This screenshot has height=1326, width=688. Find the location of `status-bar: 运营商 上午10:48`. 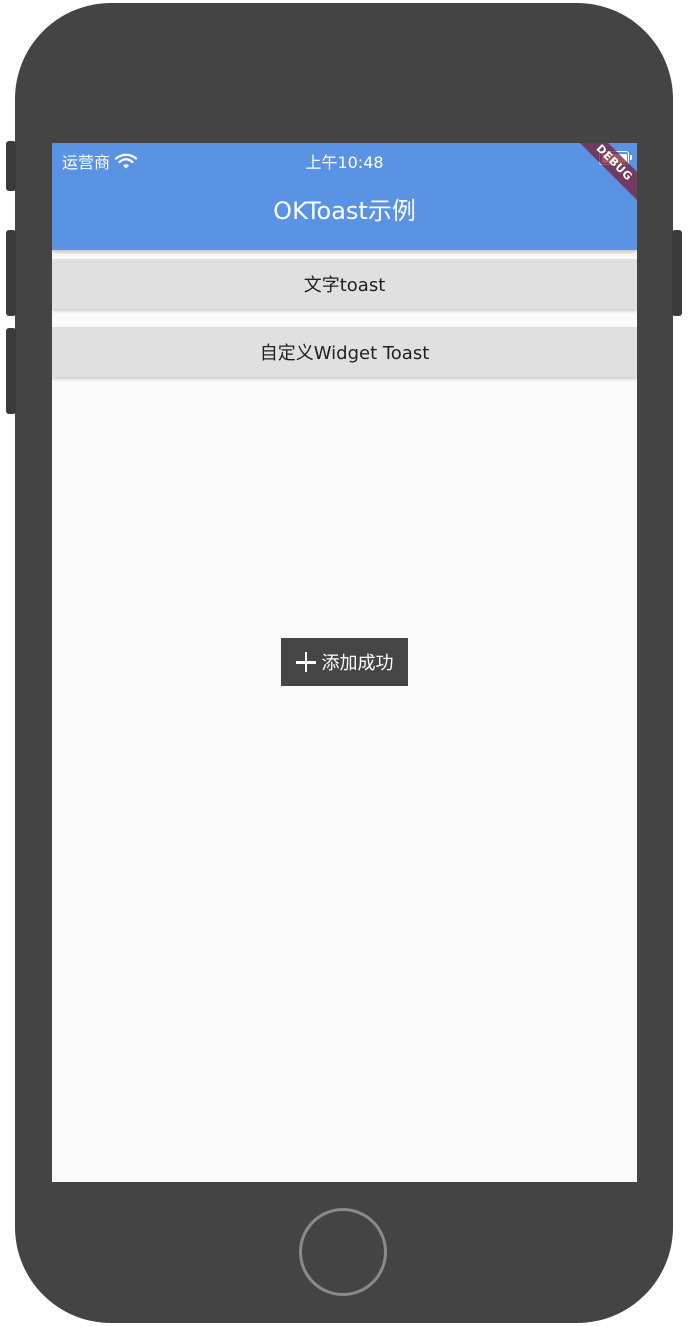

status-bar: 运营商 上午10:48 is located at coordinates (344, 159).